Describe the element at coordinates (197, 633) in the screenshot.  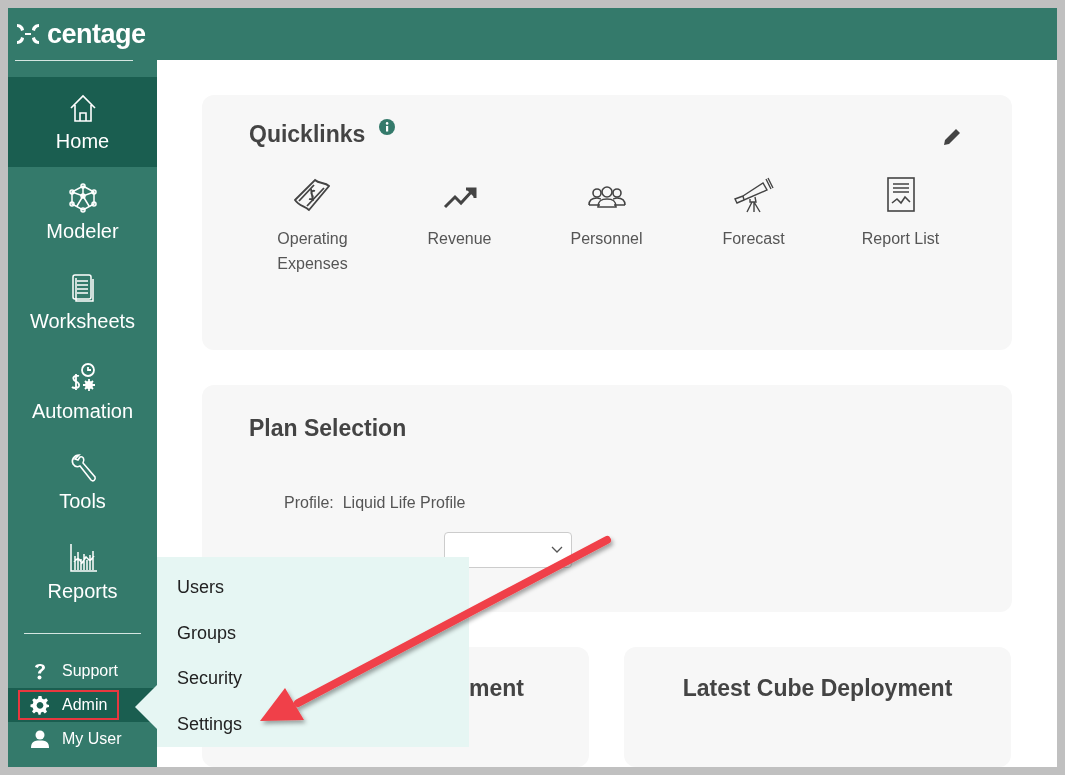
I see `menu-item: Groups` at that location.